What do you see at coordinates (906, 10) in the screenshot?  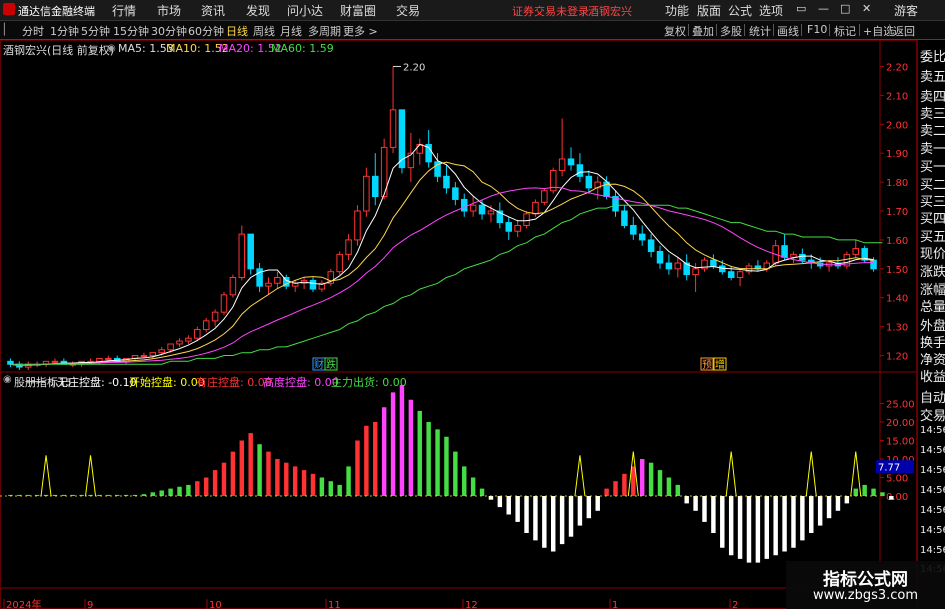 I see `user-guest: 游客` at bounding box center [906, 10].